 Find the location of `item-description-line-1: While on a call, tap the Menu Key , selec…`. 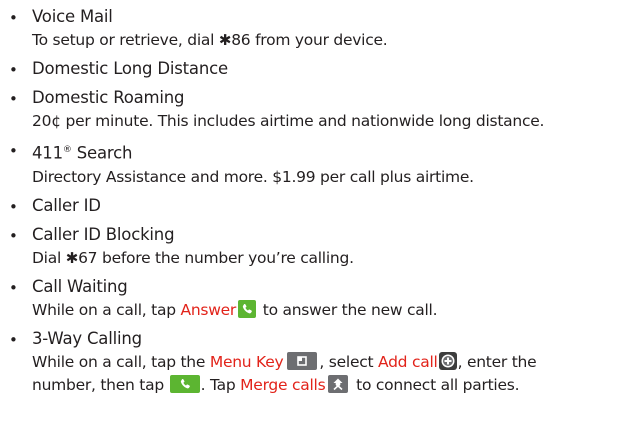

item-description-line-1: While on a call, tap the Menu Key , selec… is located at coordinates (332, 362).